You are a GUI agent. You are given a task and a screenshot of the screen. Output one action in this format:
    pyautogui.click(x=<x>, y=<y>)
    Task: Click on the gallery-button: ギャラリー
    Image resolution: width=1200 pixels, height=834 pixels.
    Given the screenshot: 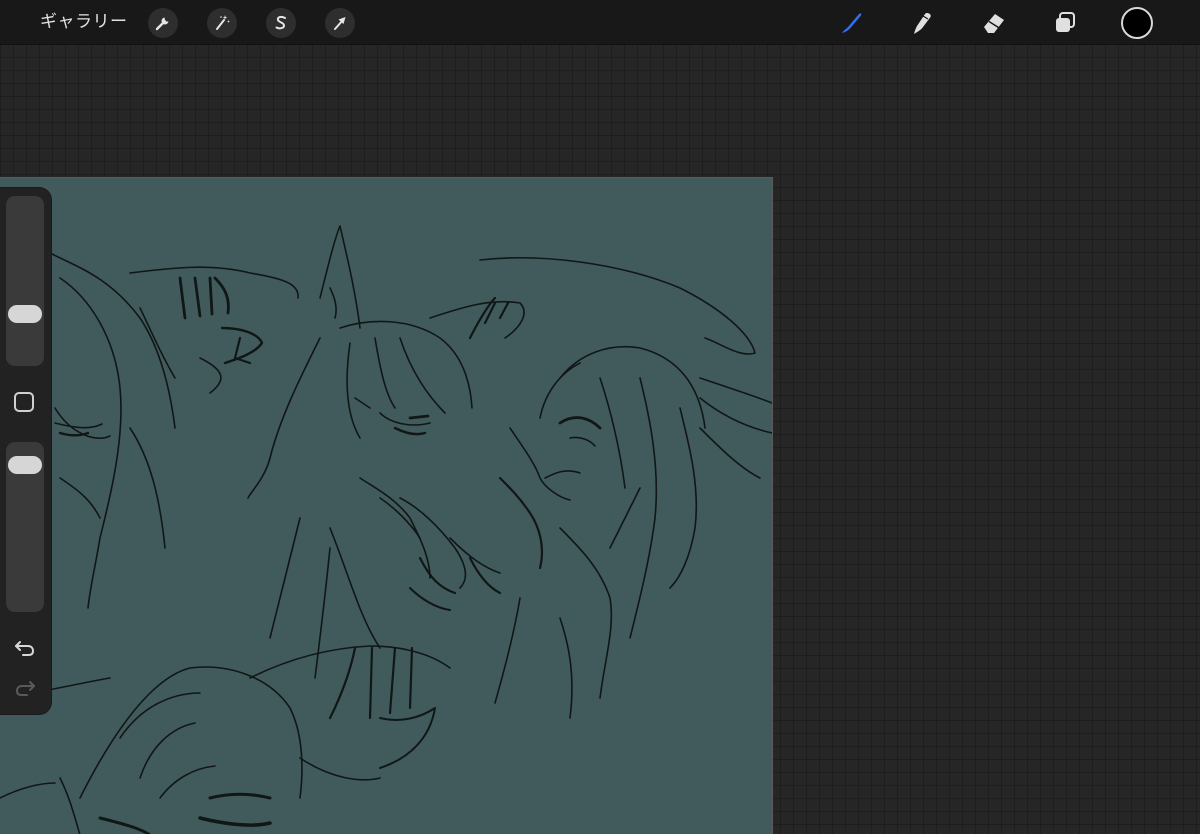 What is the action you would take?
    pyautogui.click(x=84, y=22)
    